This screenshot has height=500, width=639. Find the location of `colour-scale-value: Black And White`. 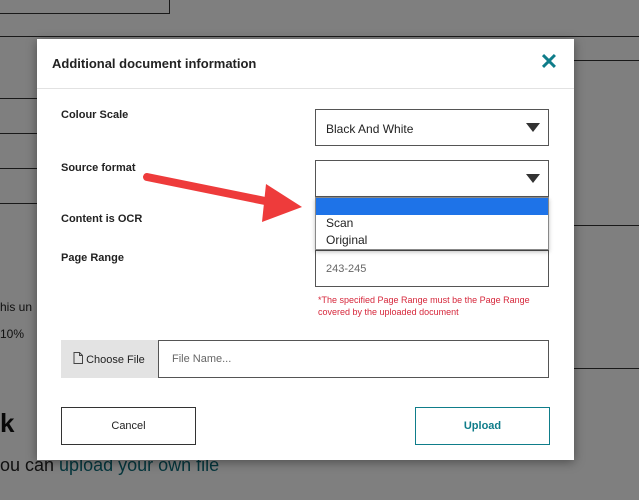

colour-scale-value: Black And White is located at coordinates (370, 129).